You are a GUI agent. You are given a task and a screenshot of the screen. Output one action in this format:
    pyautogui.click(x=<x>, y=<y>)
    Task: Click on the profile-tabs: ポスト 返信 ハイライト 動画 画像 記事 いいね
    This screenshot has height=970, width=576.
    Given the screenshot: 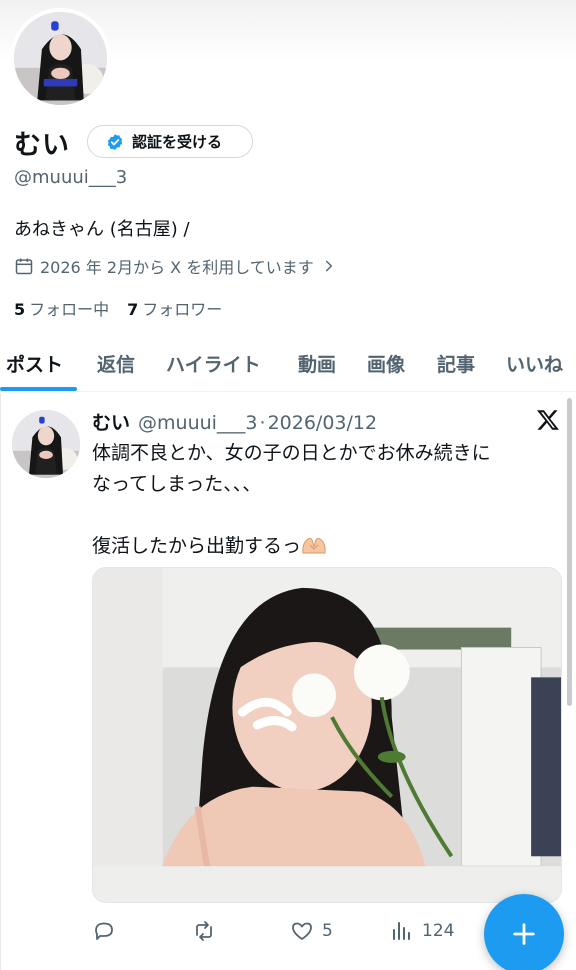 What is the action you would take?
    pyautogui.click(x=288, y=366)
    